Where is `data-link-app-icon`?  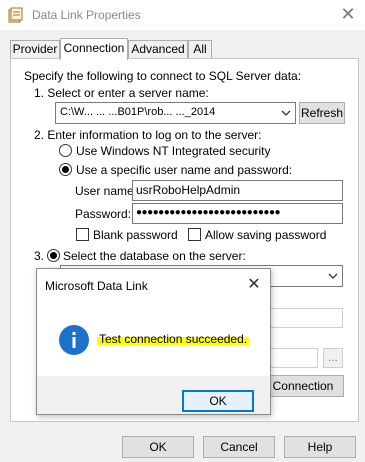 data-link-app-icon is located at coordinates (16, 15).